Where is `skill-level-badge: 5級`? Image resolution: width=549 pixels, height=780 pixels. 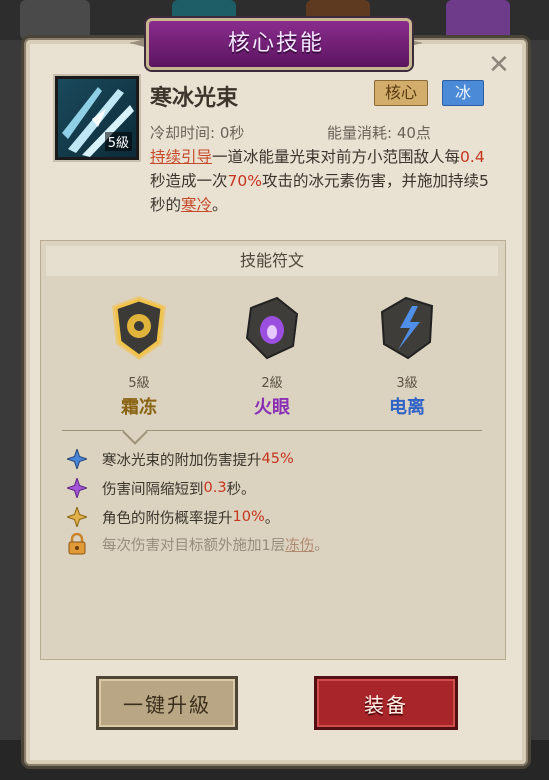
skill-level-badge: 5級 is located at coordinates (118, 141).